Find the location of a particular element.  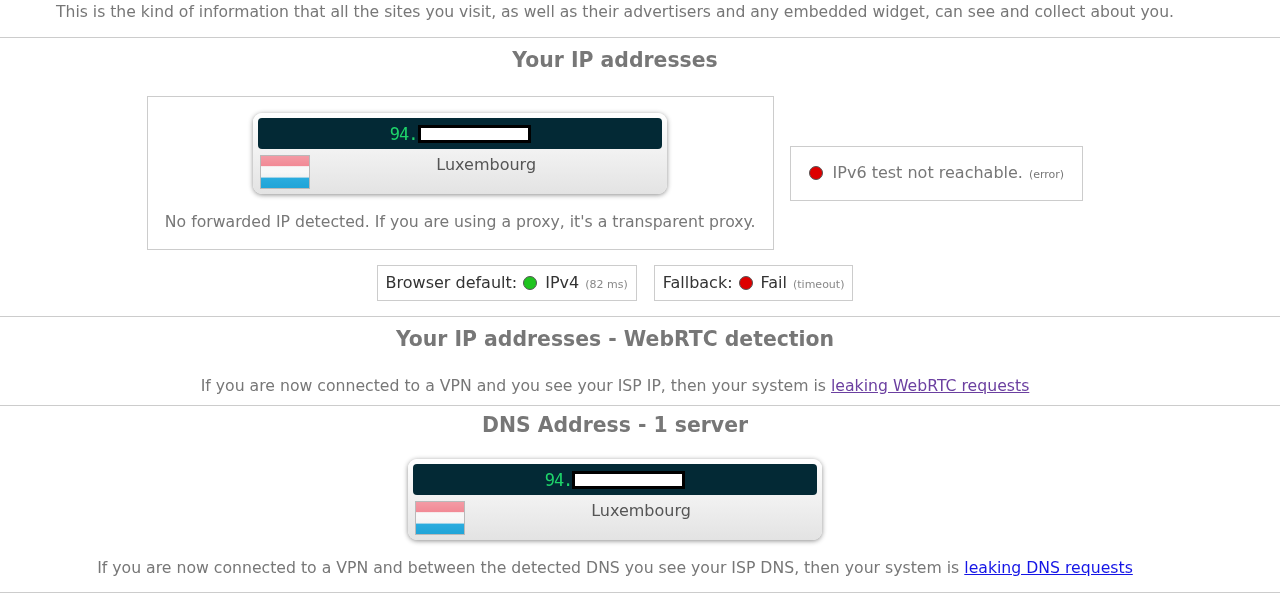

test-result: IPv4 is located at coordinates (562, 283).